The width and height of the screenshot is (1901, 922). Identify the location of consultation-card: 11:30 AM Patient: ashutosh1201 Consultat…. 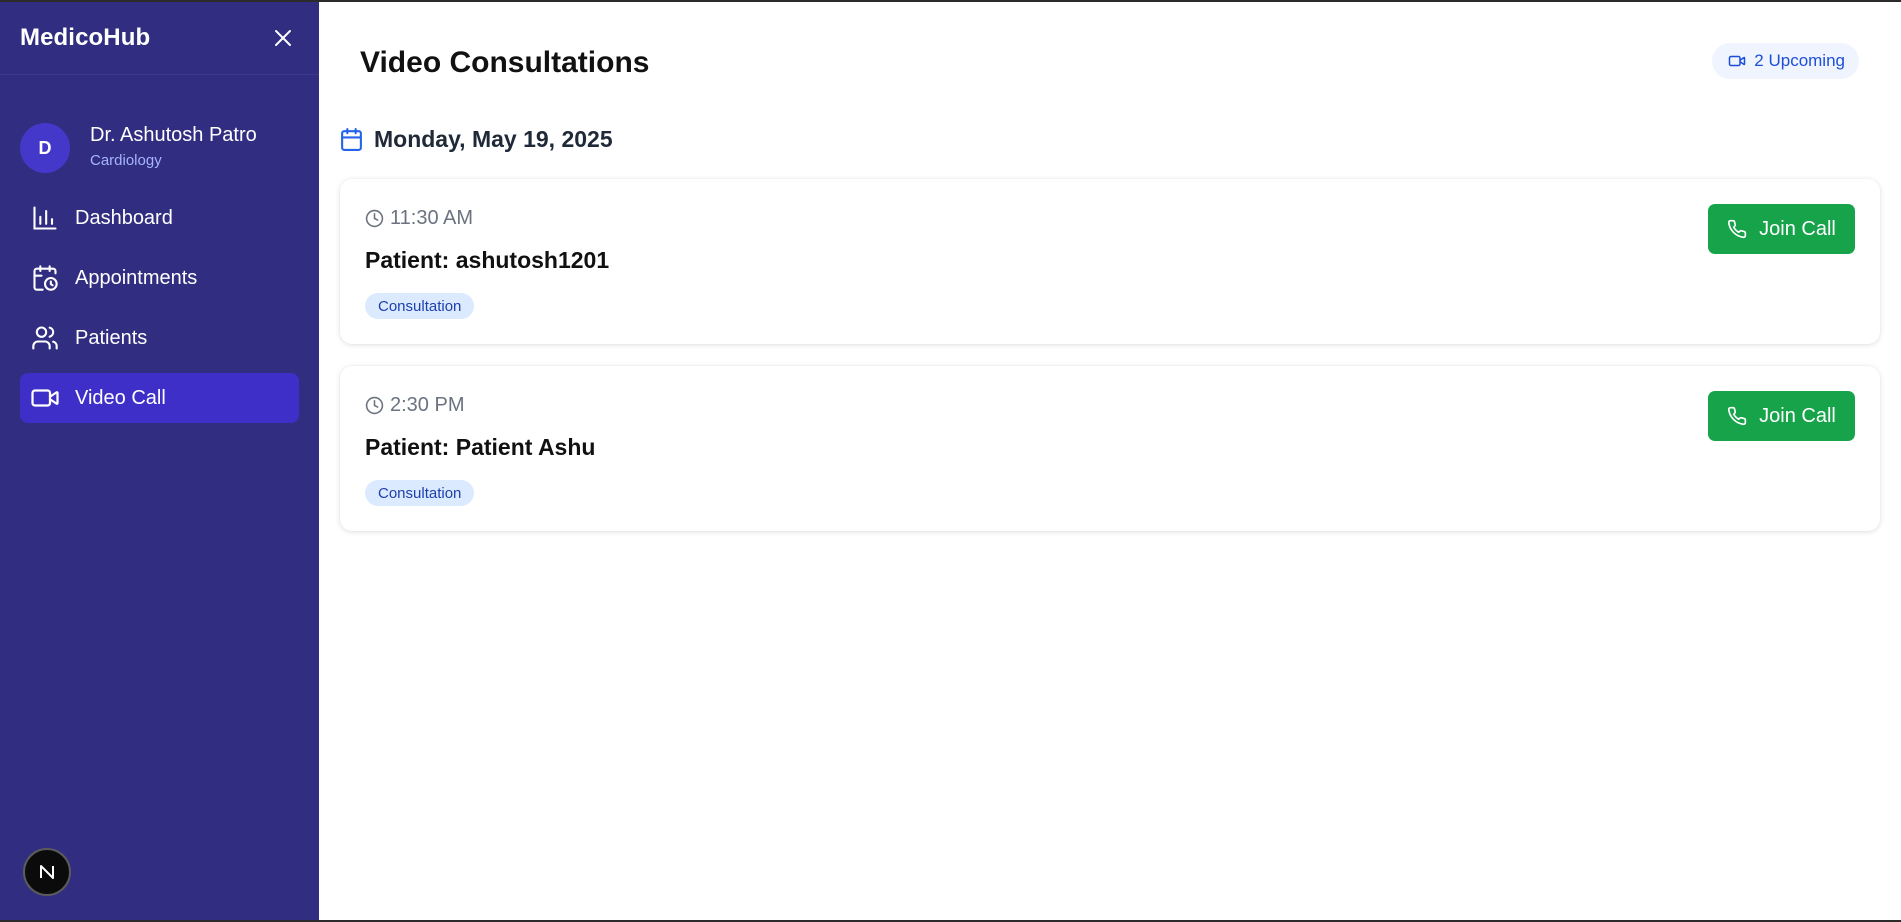
(1110, 261).